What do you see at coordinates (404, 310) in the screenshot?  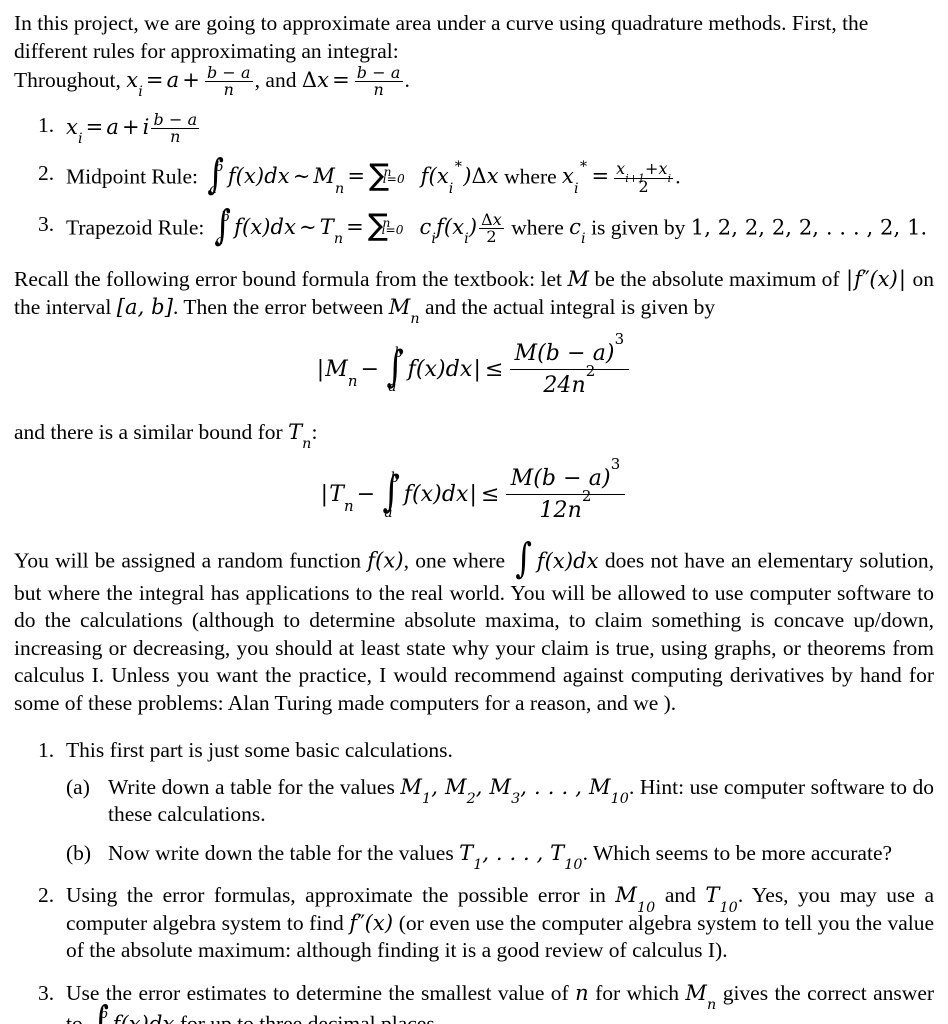 I see `recall-Mn: Mn` at bounding box center [404, 310].